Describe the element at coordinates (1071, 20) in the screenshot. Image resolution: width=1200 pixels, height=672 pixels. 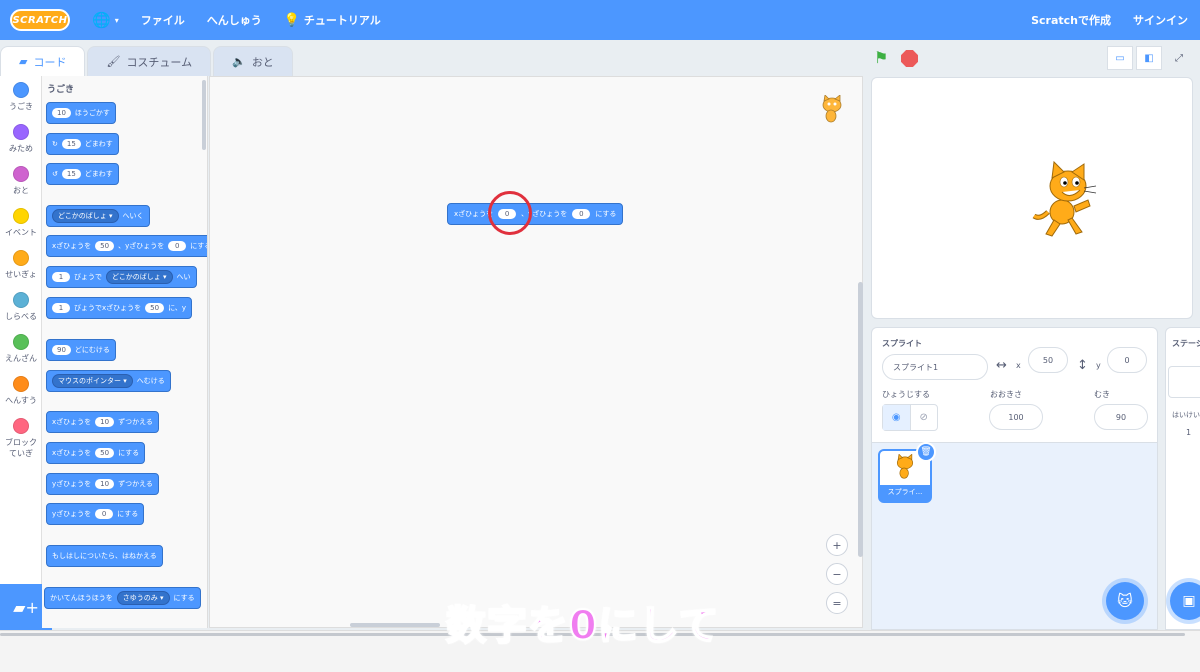
I see `create-link: Scratchで作成` at that location.